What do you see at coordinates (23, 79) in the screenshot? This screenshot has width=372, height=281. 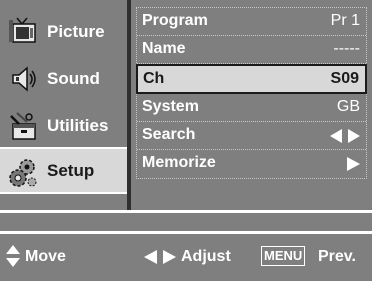 I see `speaker-icon` at bounding box center [23, 79].